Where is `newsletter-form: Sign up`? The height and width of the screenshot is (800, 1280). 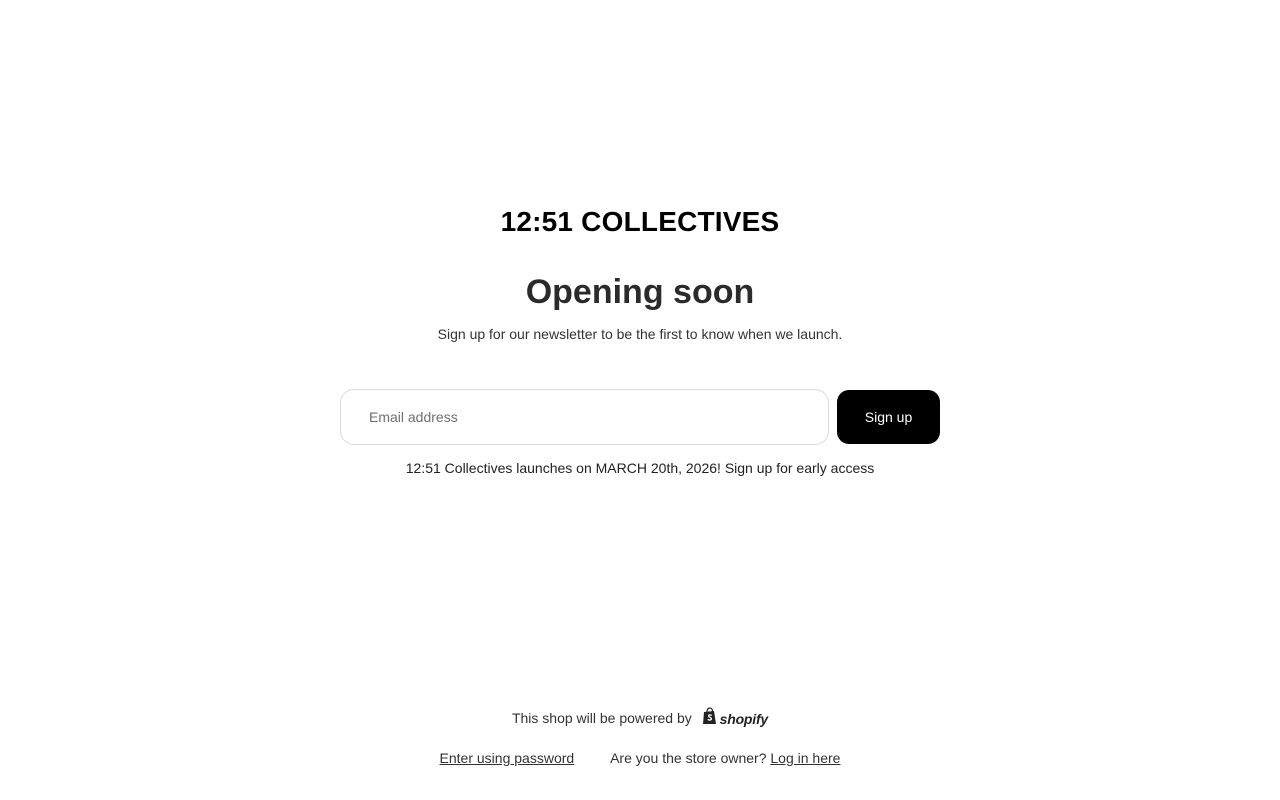
newsletter-form: Sign up is located at coordinates (640, 417).